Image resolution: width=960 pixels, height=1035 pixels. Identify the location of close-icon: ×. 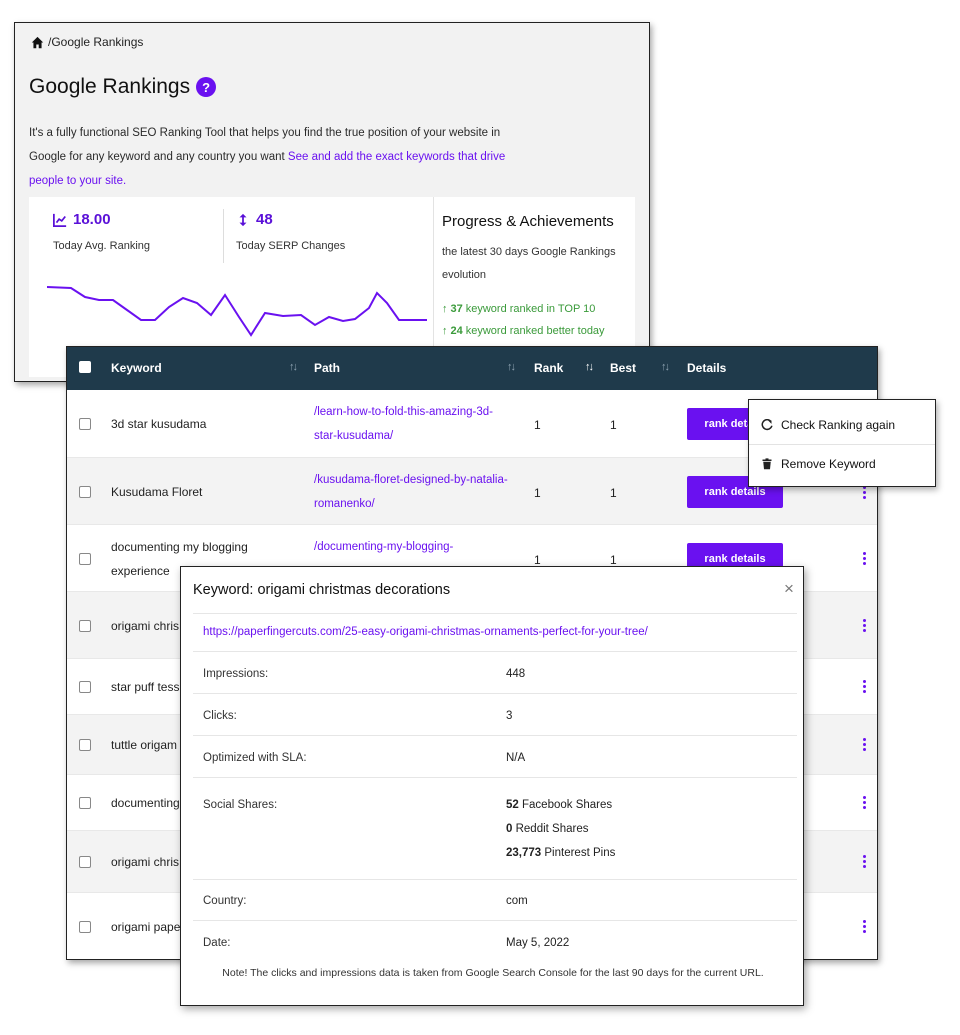
(789, 589).